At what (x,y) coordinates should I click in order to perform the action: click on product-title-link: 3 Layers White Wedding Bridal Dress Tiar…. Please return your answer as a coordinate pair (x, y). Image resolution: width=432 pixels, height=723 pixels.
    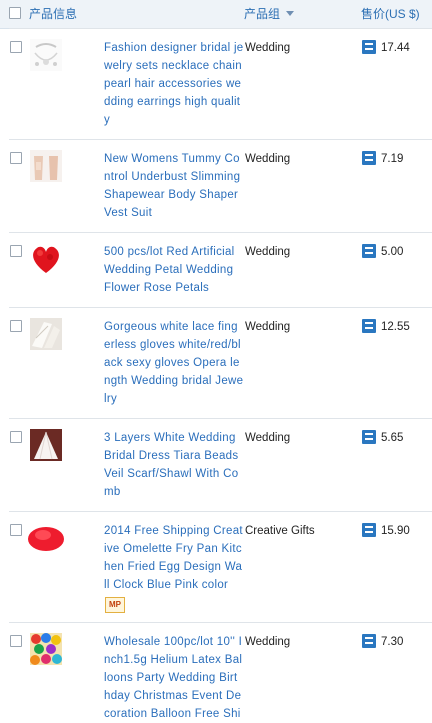
    Looking at the image, I should click on (174, 465).